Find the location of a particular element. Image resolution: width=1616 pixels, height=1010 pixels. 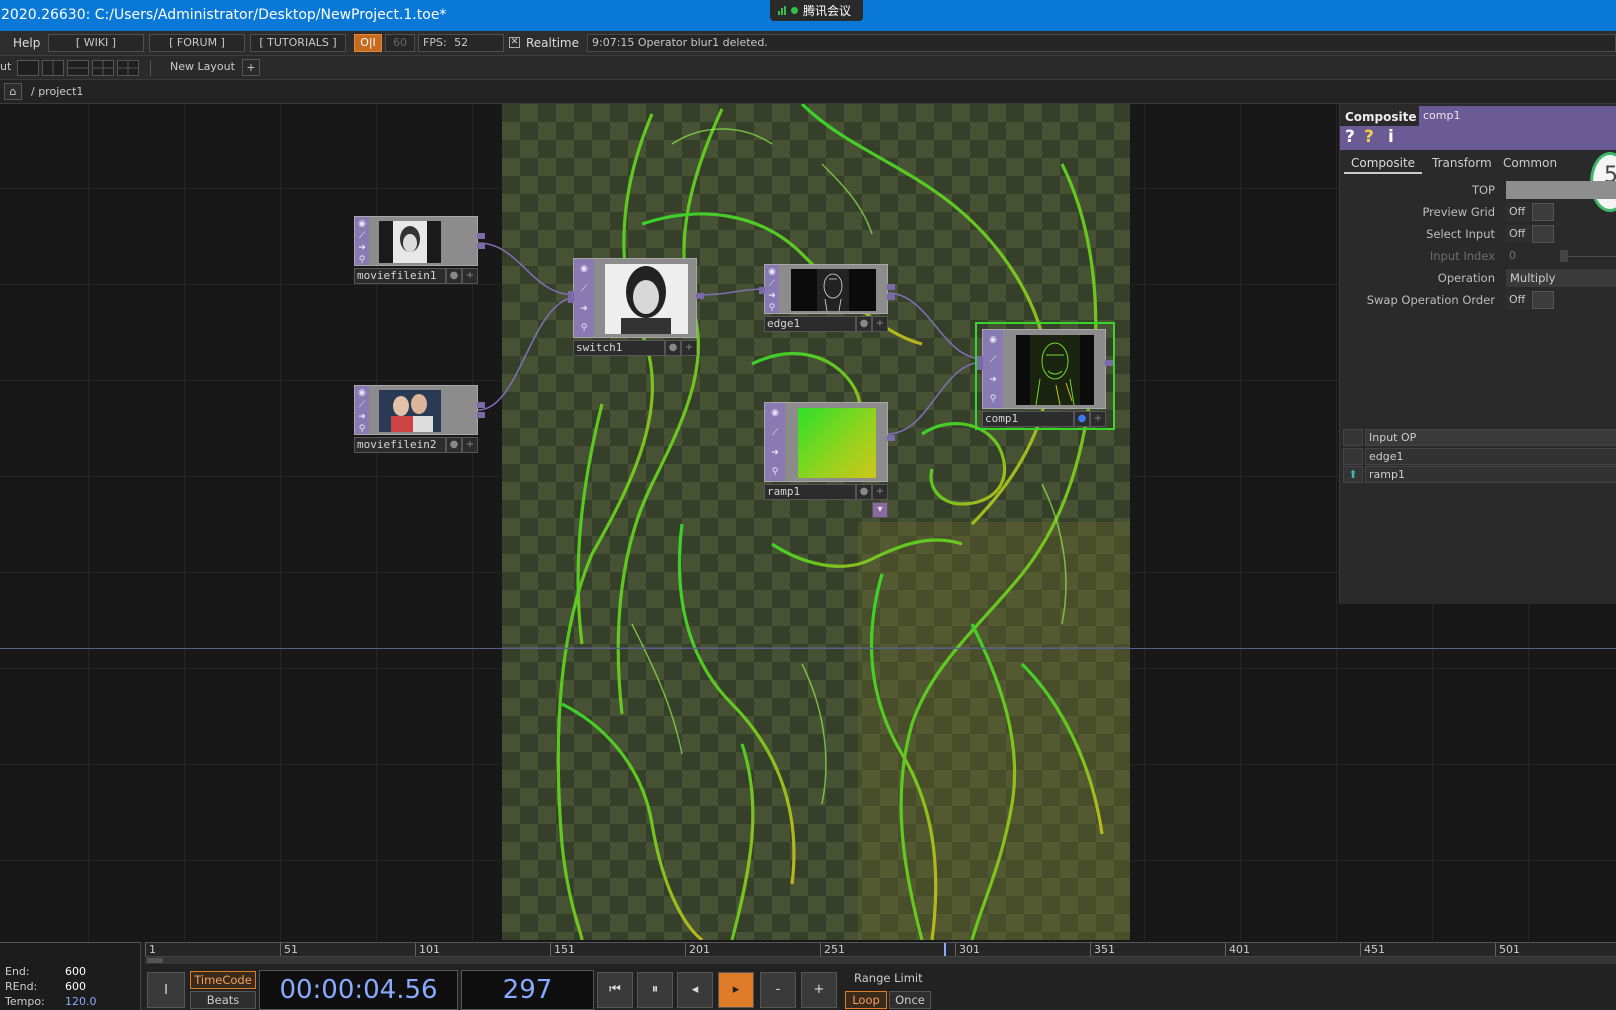

node-label: switch1 is located at coordinates (619, 348).